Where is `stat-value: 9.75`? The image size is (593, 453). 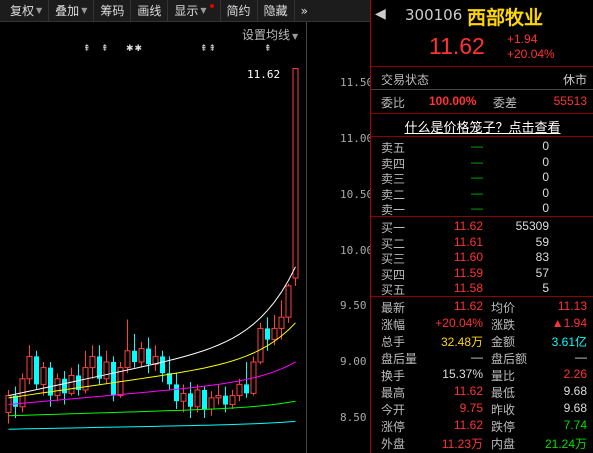 stat-value: 9.75 is located at coordinates (471, 408).